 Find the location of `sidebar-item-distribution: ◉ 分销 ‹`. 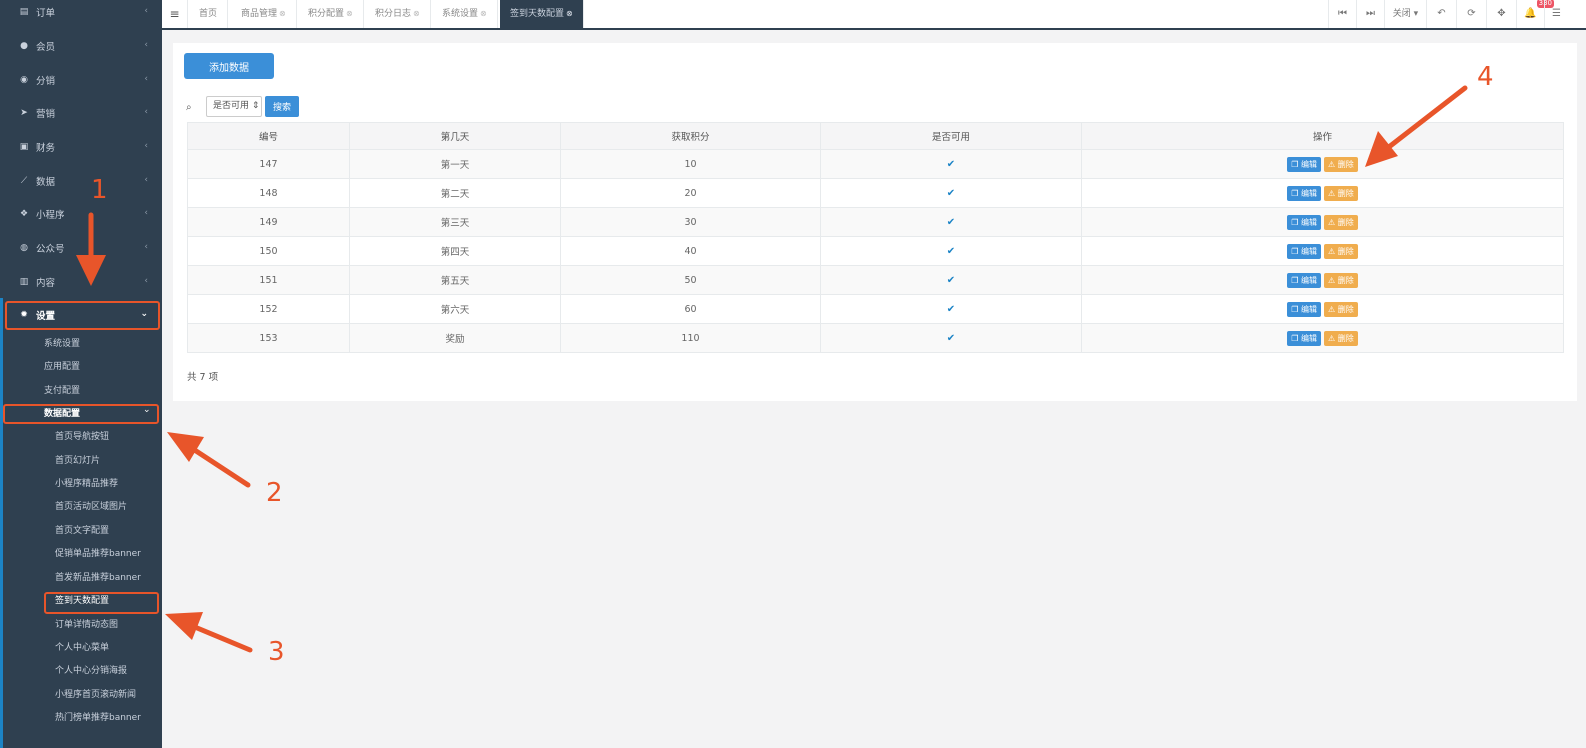

sidebar-item-distribution: ◉ 分销 ‹ is located at coordinates (81, 80).